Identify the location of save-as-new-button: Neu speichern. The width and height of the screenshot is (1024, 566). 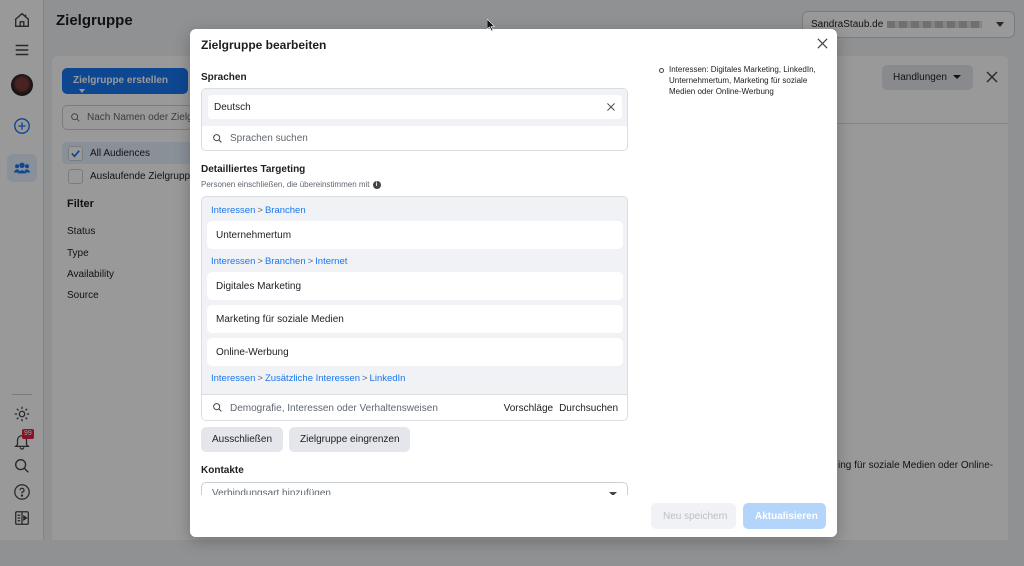
(693, 516).